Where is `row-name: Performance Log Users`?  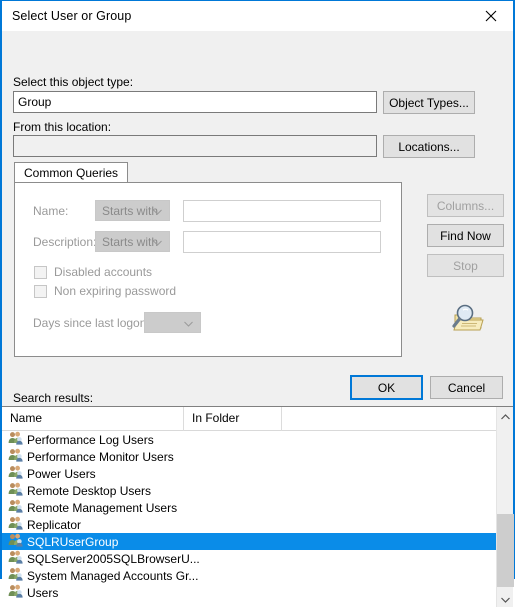 row-name: Performance Log Users is located at coordinates (90, 439).